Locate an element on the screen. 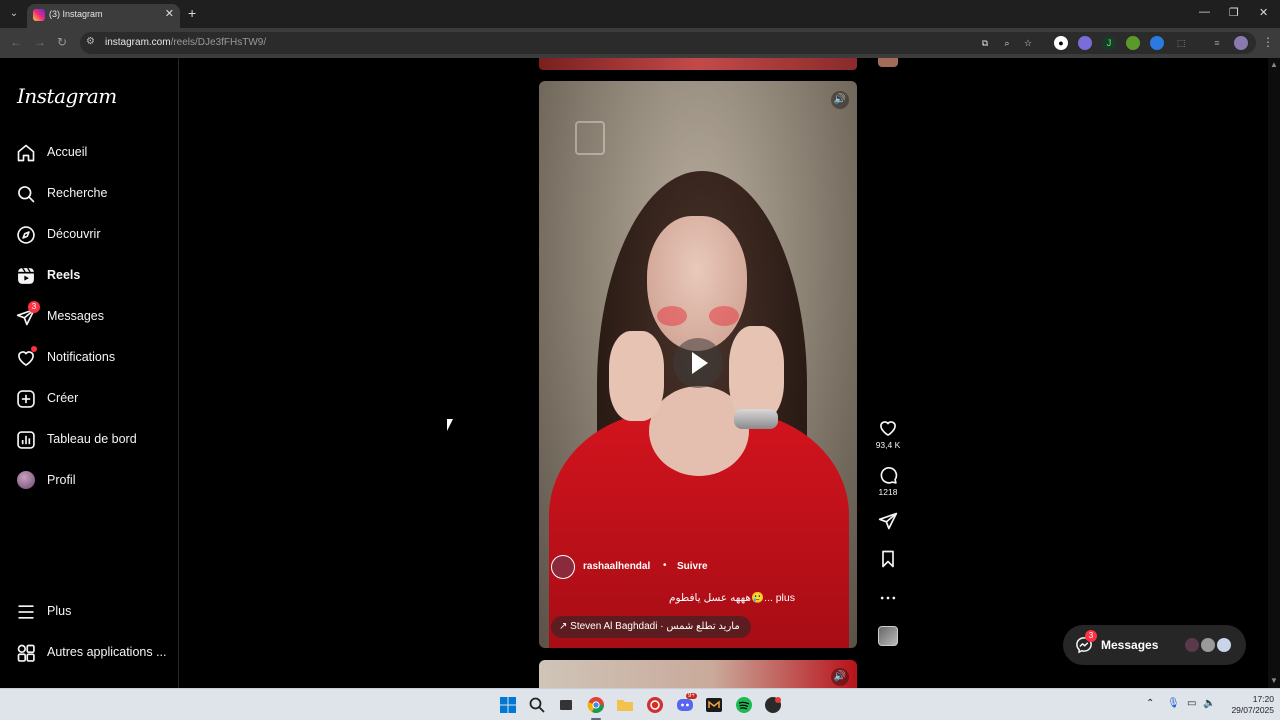 This screenshot has width=1280, height=720. reload-icon: ↻ is located at coordinates (62, 42).